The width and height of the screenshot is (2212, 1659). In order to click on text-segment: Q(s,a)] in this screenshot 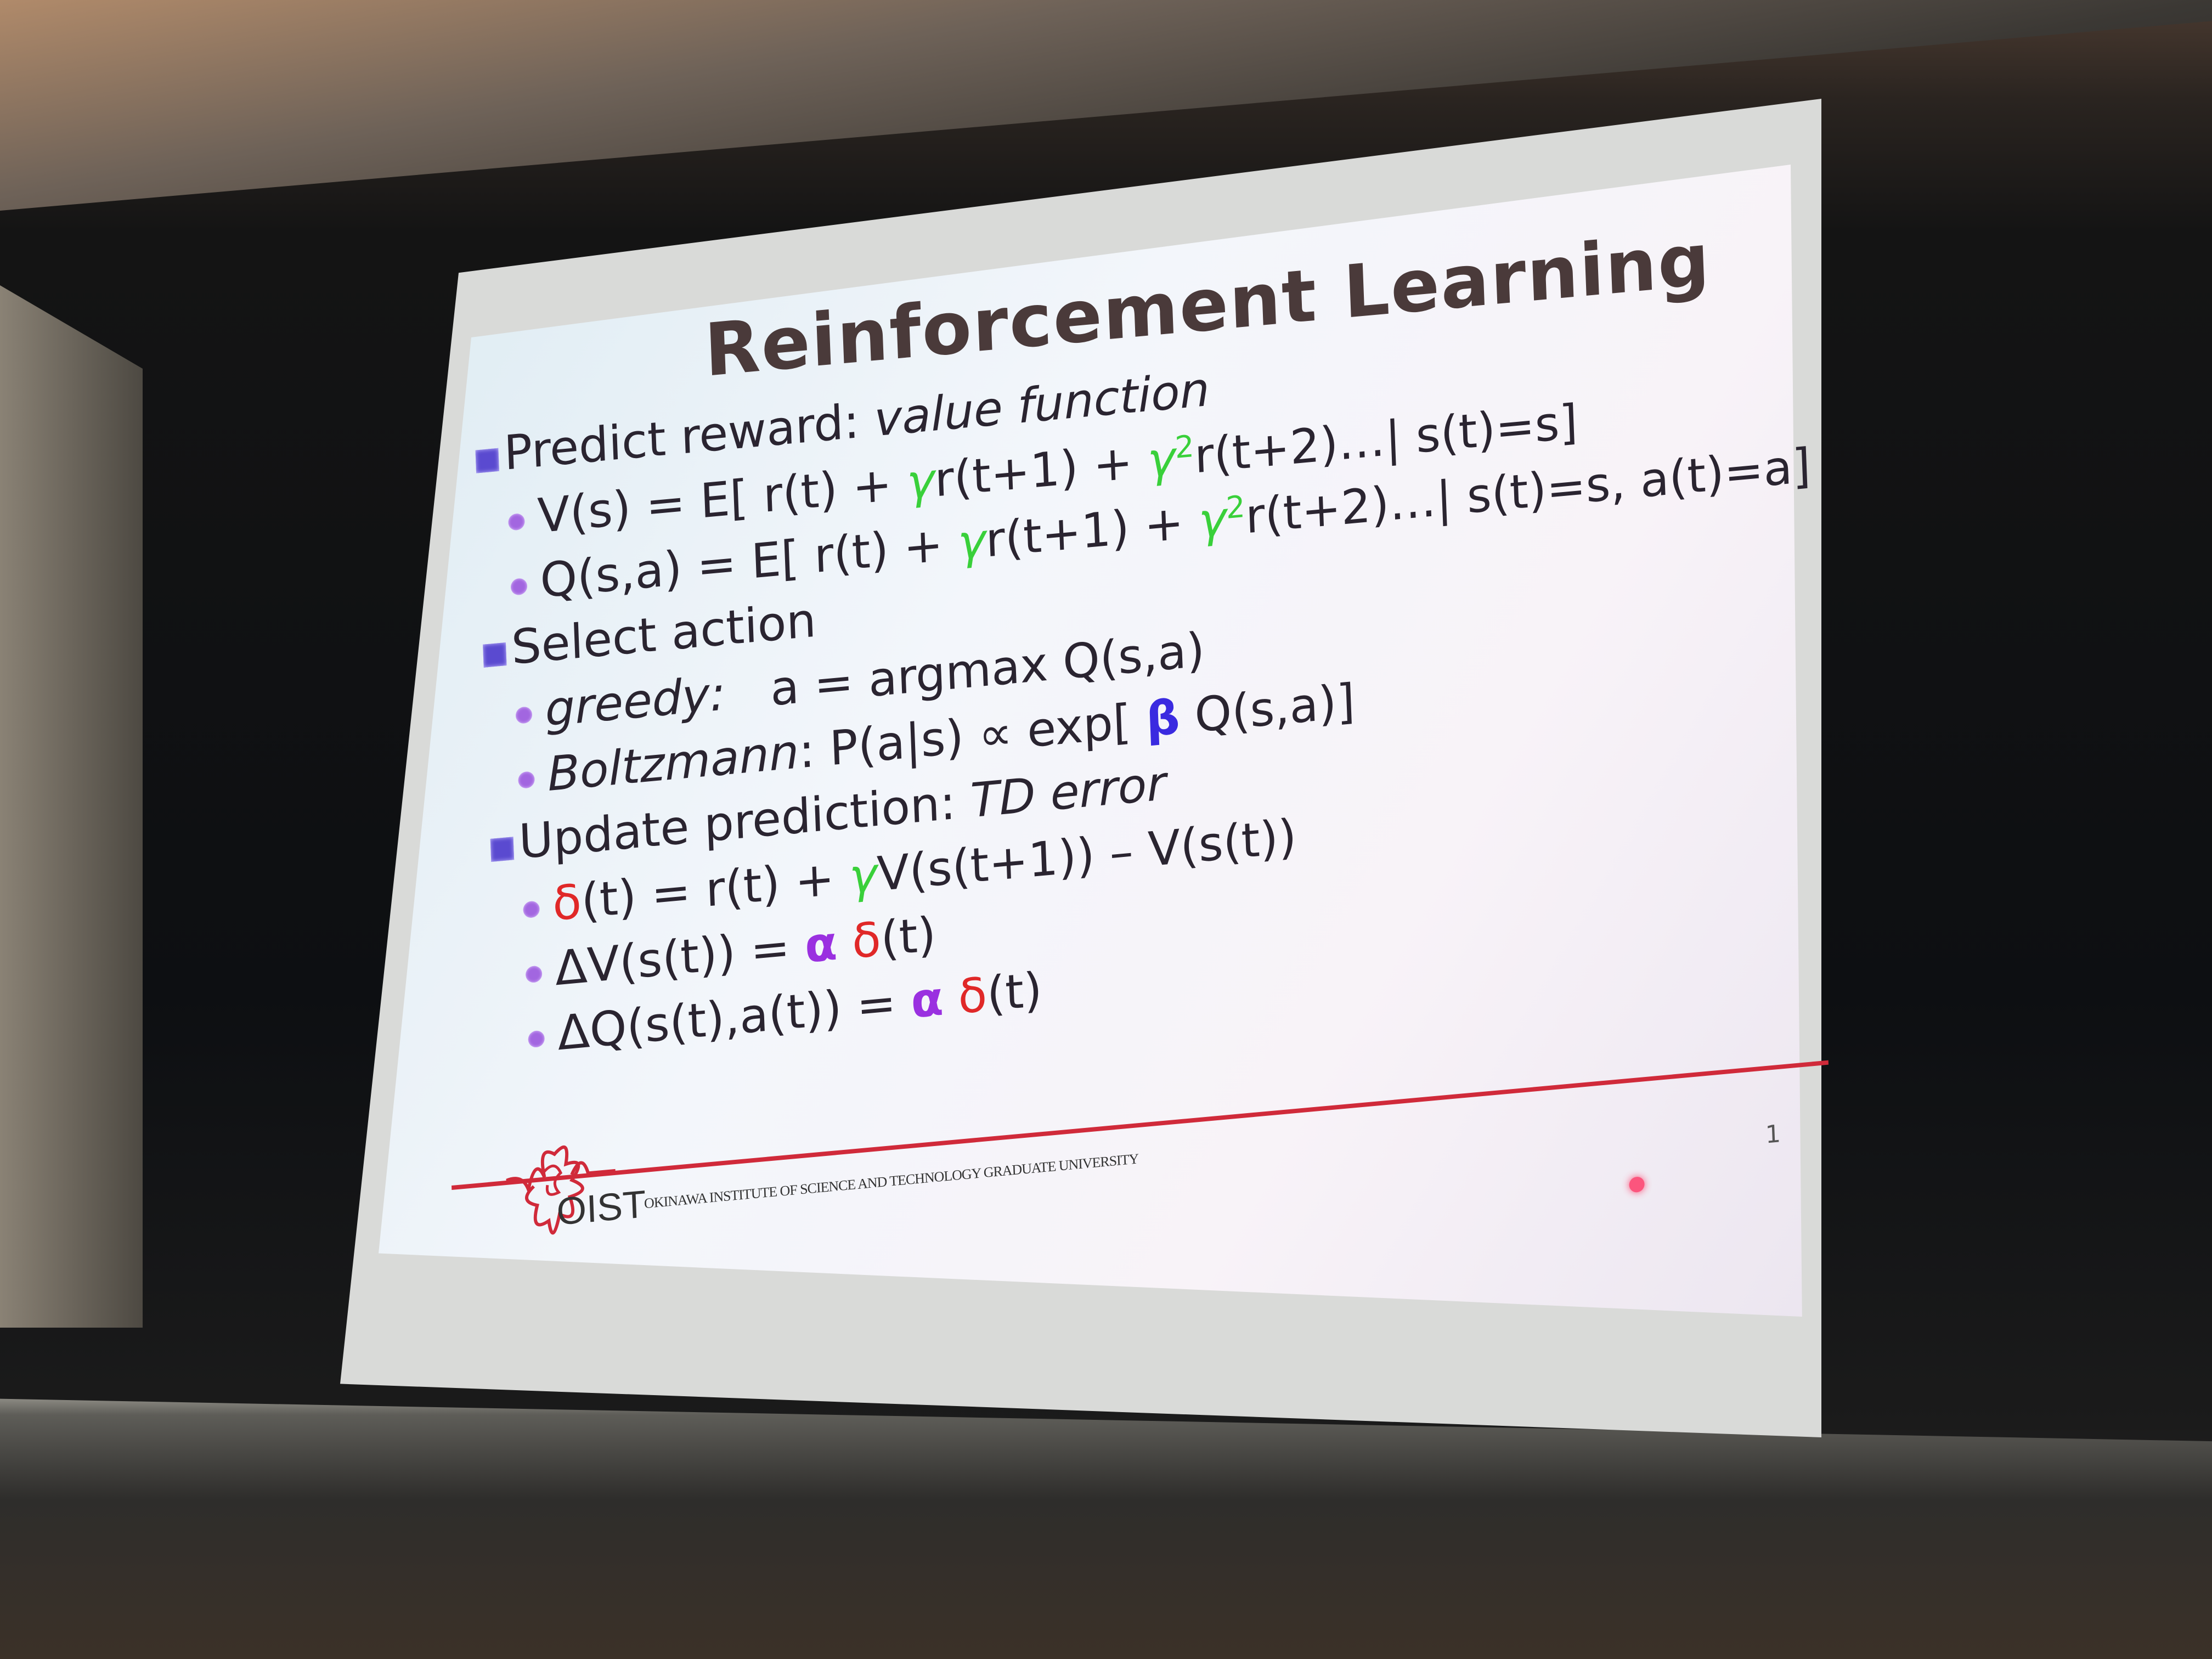, I will do `click(1267, 709)`.